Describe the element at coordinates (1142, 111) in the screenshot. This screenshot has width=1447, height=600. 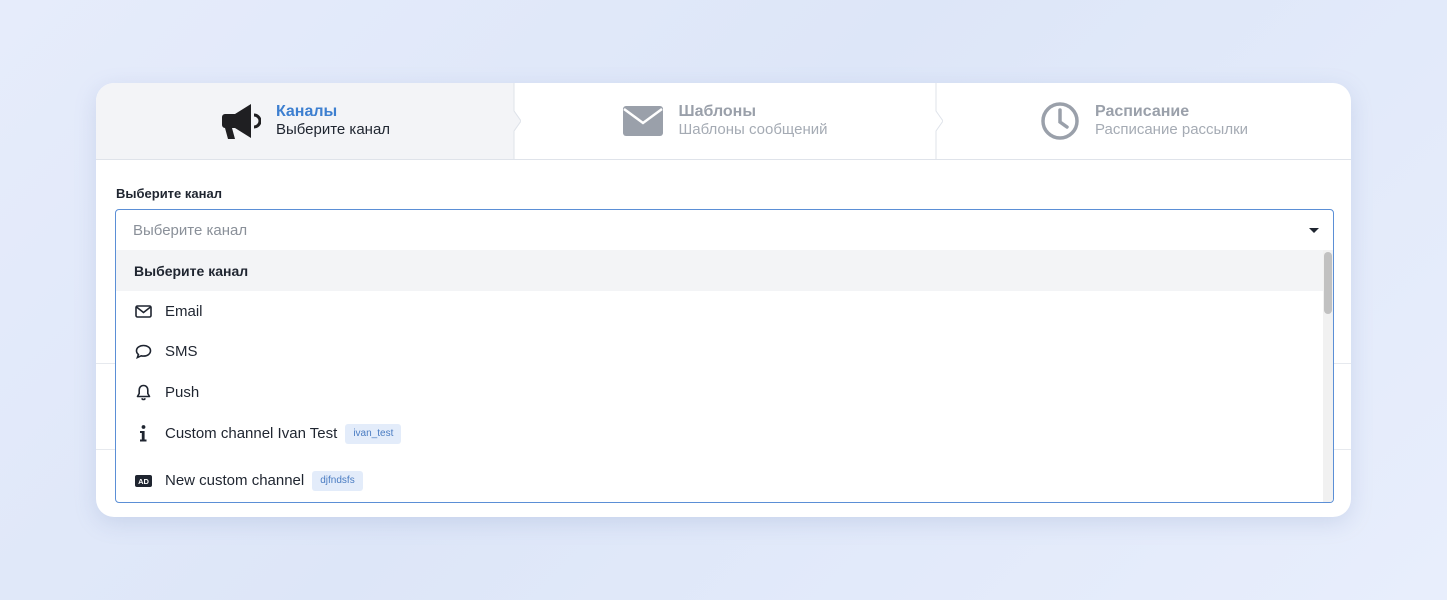
I see `step-title: Расписание` at that location.